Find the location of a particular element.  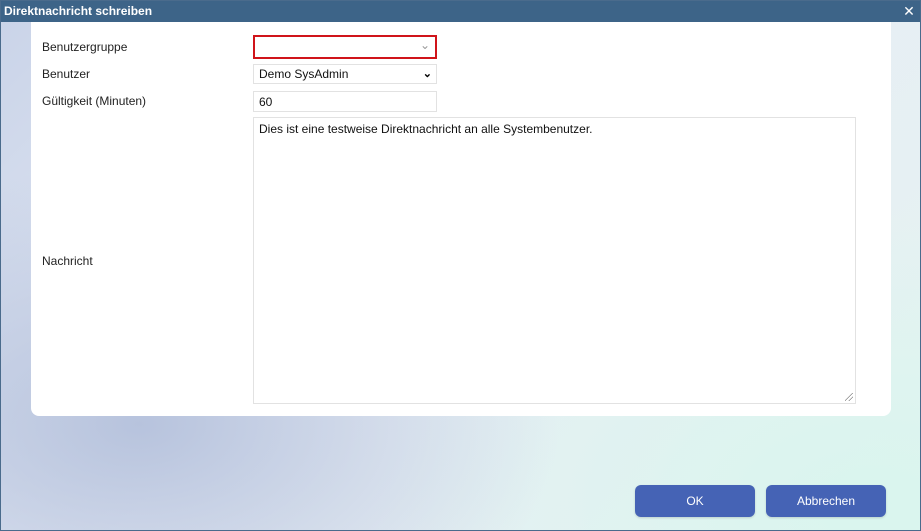

user-label: Benutzer is located at coordinates (66, 74).